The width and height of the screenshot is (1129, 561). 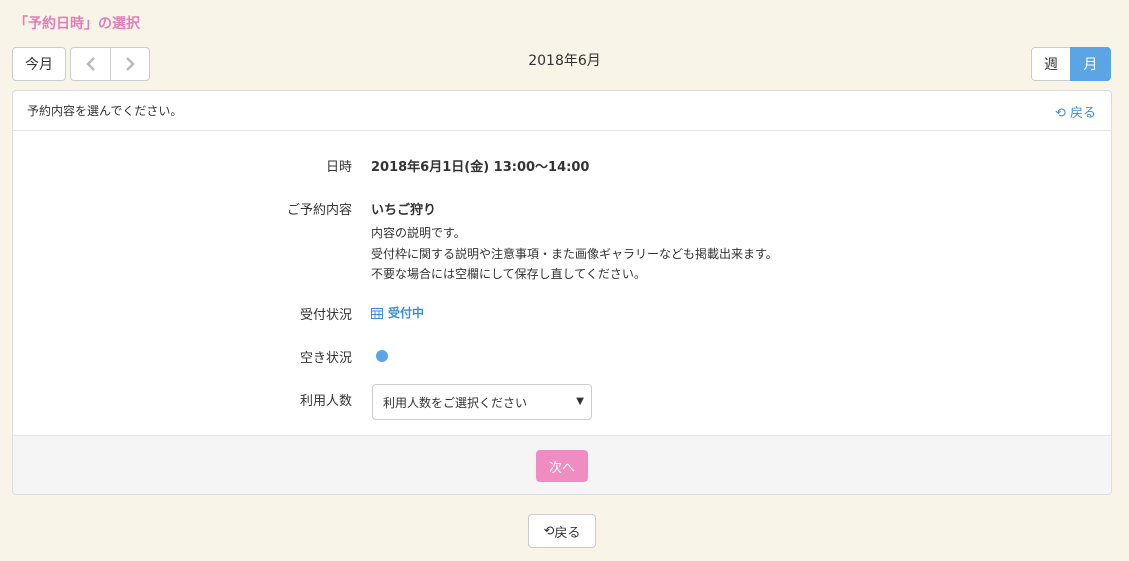 What do you see at coordinates (562, 111) in the screenshot?
I see `panel-header: 予約内容を選んでください。 ⟲ 戻る` at bounding box center [562, 111].